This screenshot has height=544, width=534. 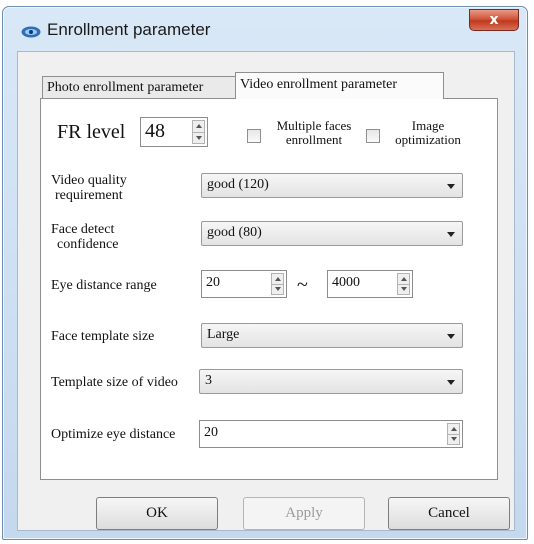 I want to click on eye-distance-min-stepper: 20, so click(x=244, y=284).